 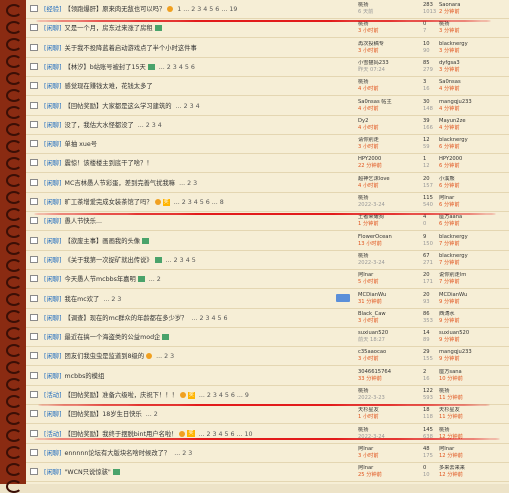 I want to click on author-name: Dy2, so click(x=388, y=121).